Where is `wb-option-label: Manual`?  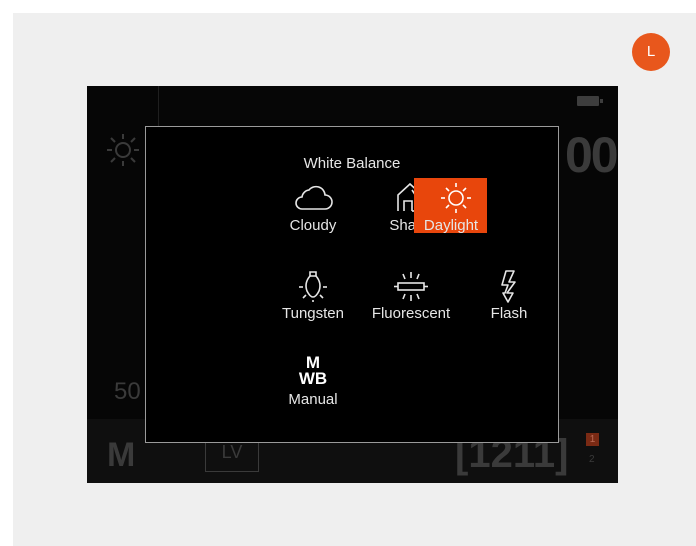 wb-option-label: Manual is located at coordinates (313, 399).